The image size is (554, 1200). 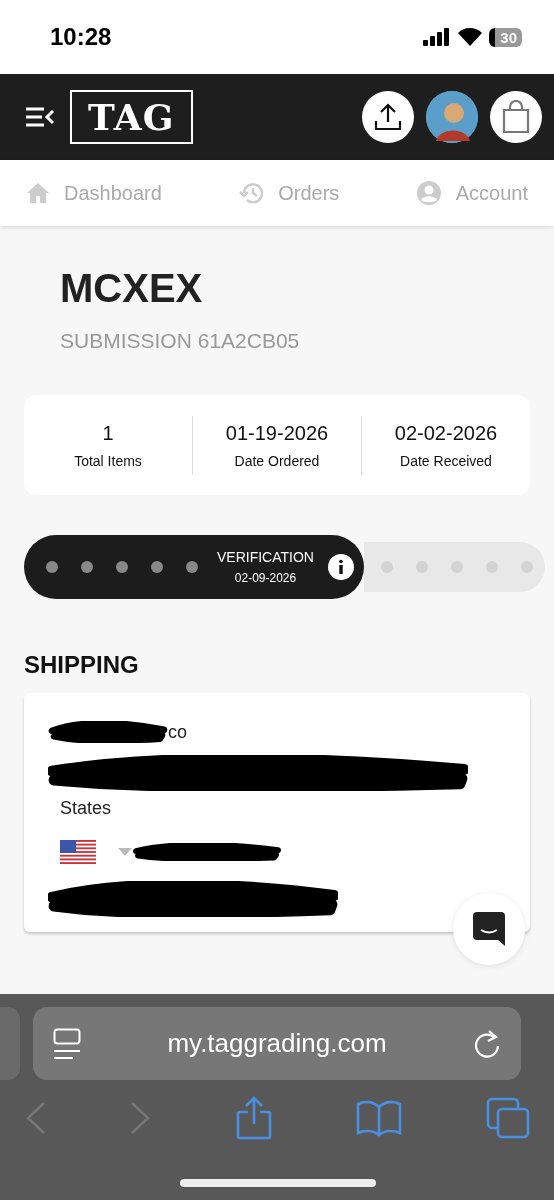 I want to click on upload-icon, so click(x=388, y=117).